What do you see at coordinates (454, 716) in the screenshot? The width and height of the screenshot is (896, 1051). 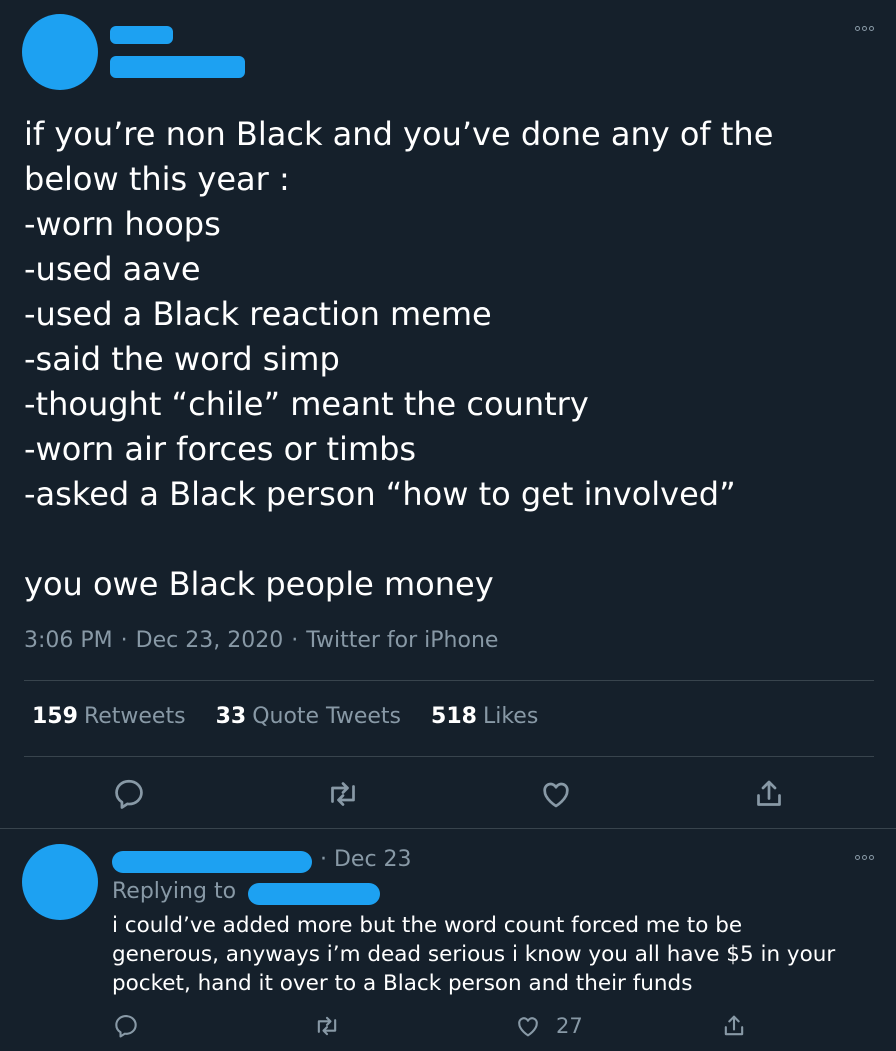 I see `likes-count: 518` at bounding box center [454, 716].